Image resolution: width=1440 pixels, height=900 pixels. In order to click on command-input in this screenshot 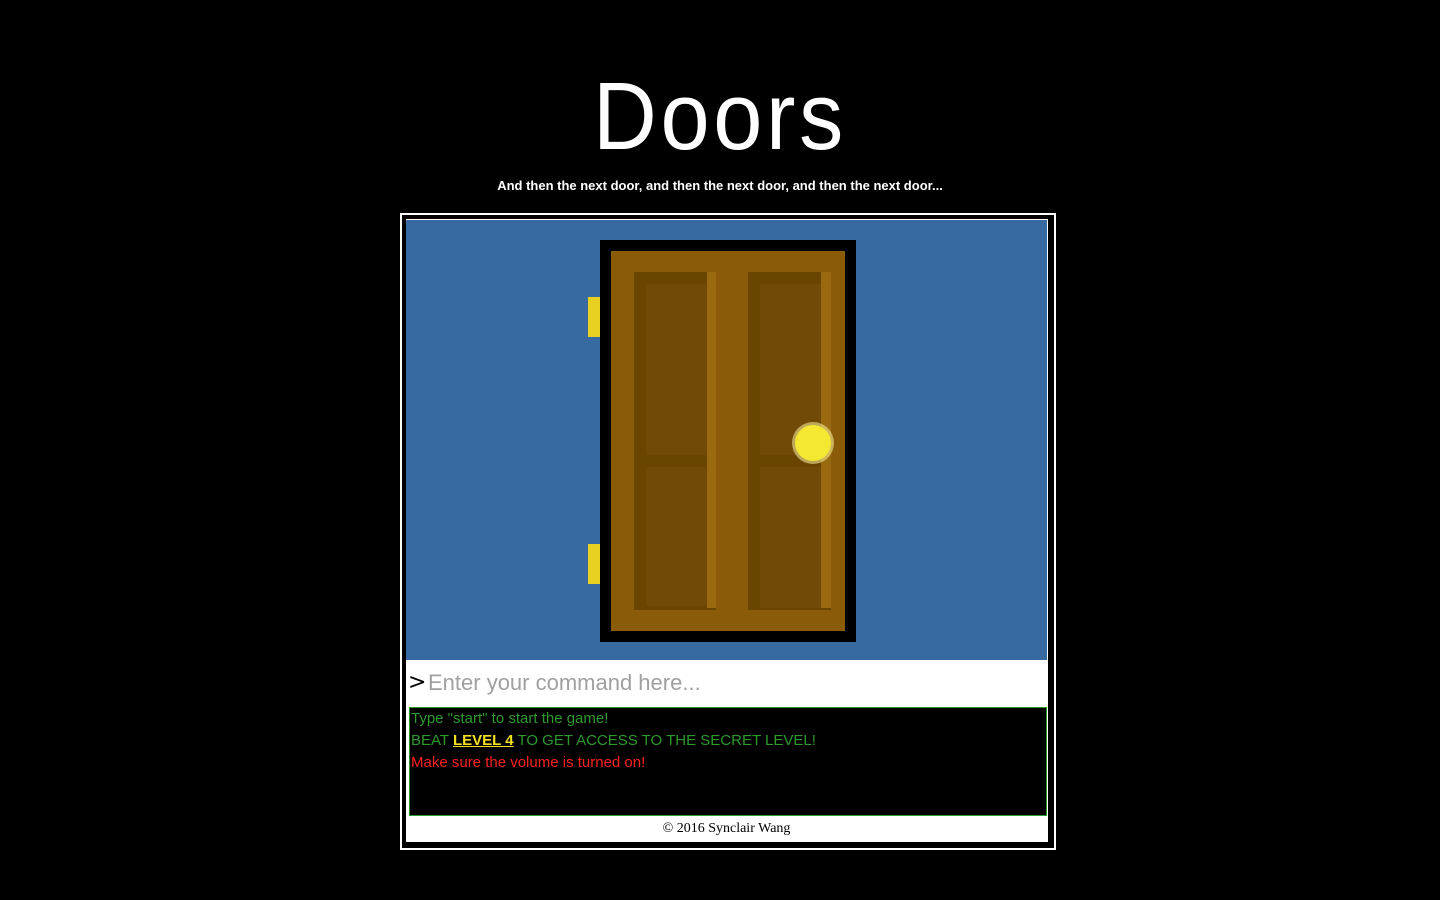, I will do `click(728, 683)`.